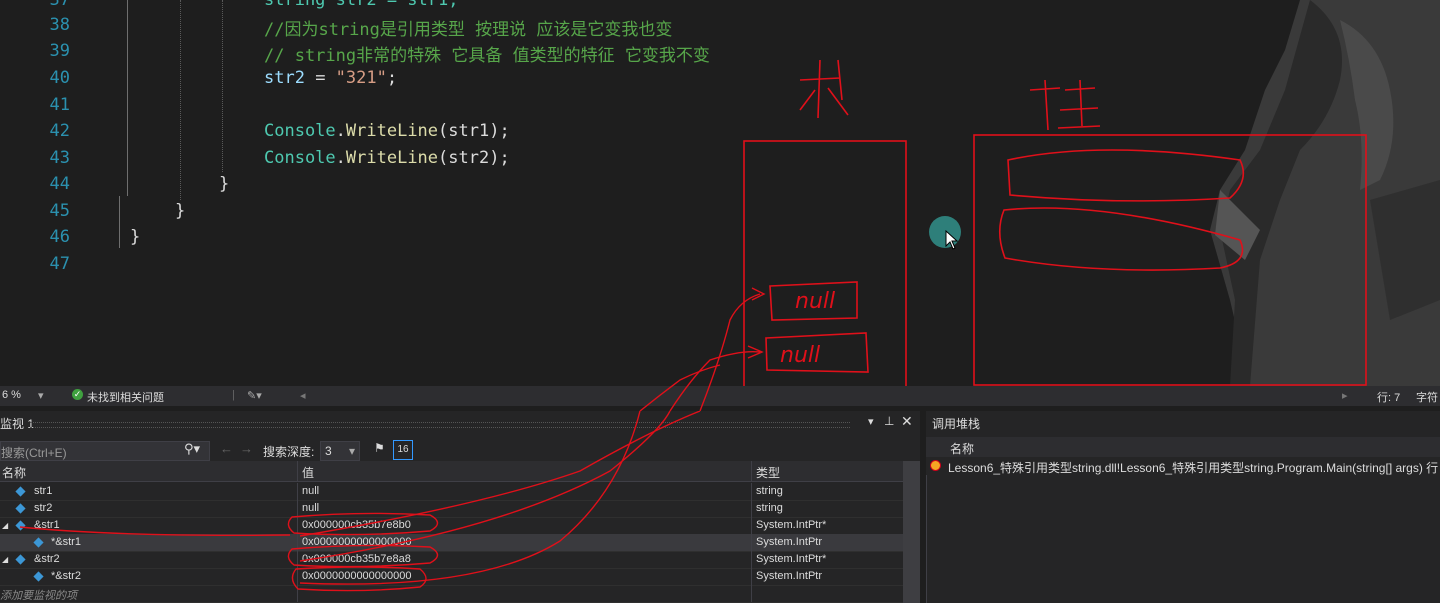 This screenshot has width=1440, height=603. I want to click on panel-border, so click(926, 539).